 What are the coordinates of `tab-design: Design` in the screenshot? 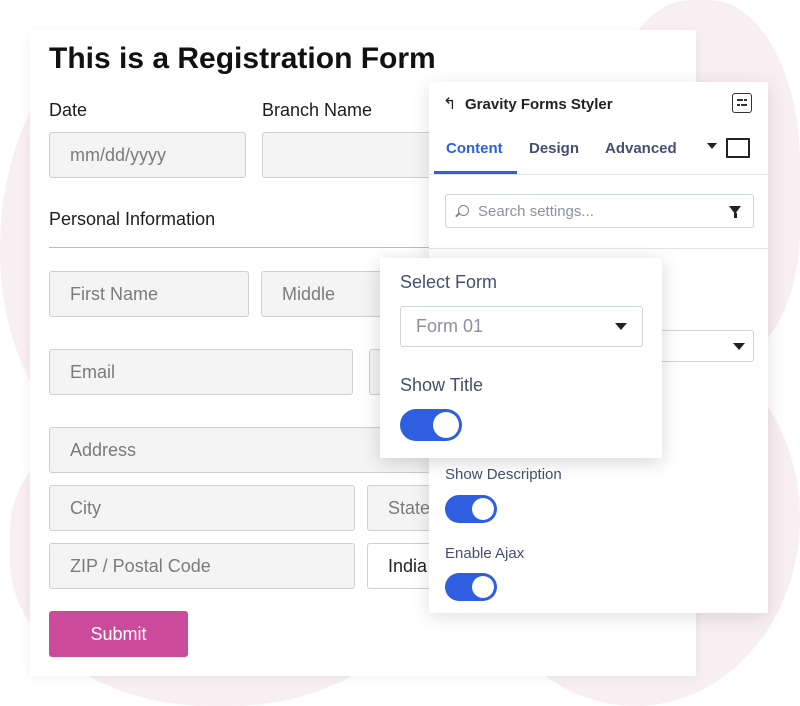 It's located at (554, 148).